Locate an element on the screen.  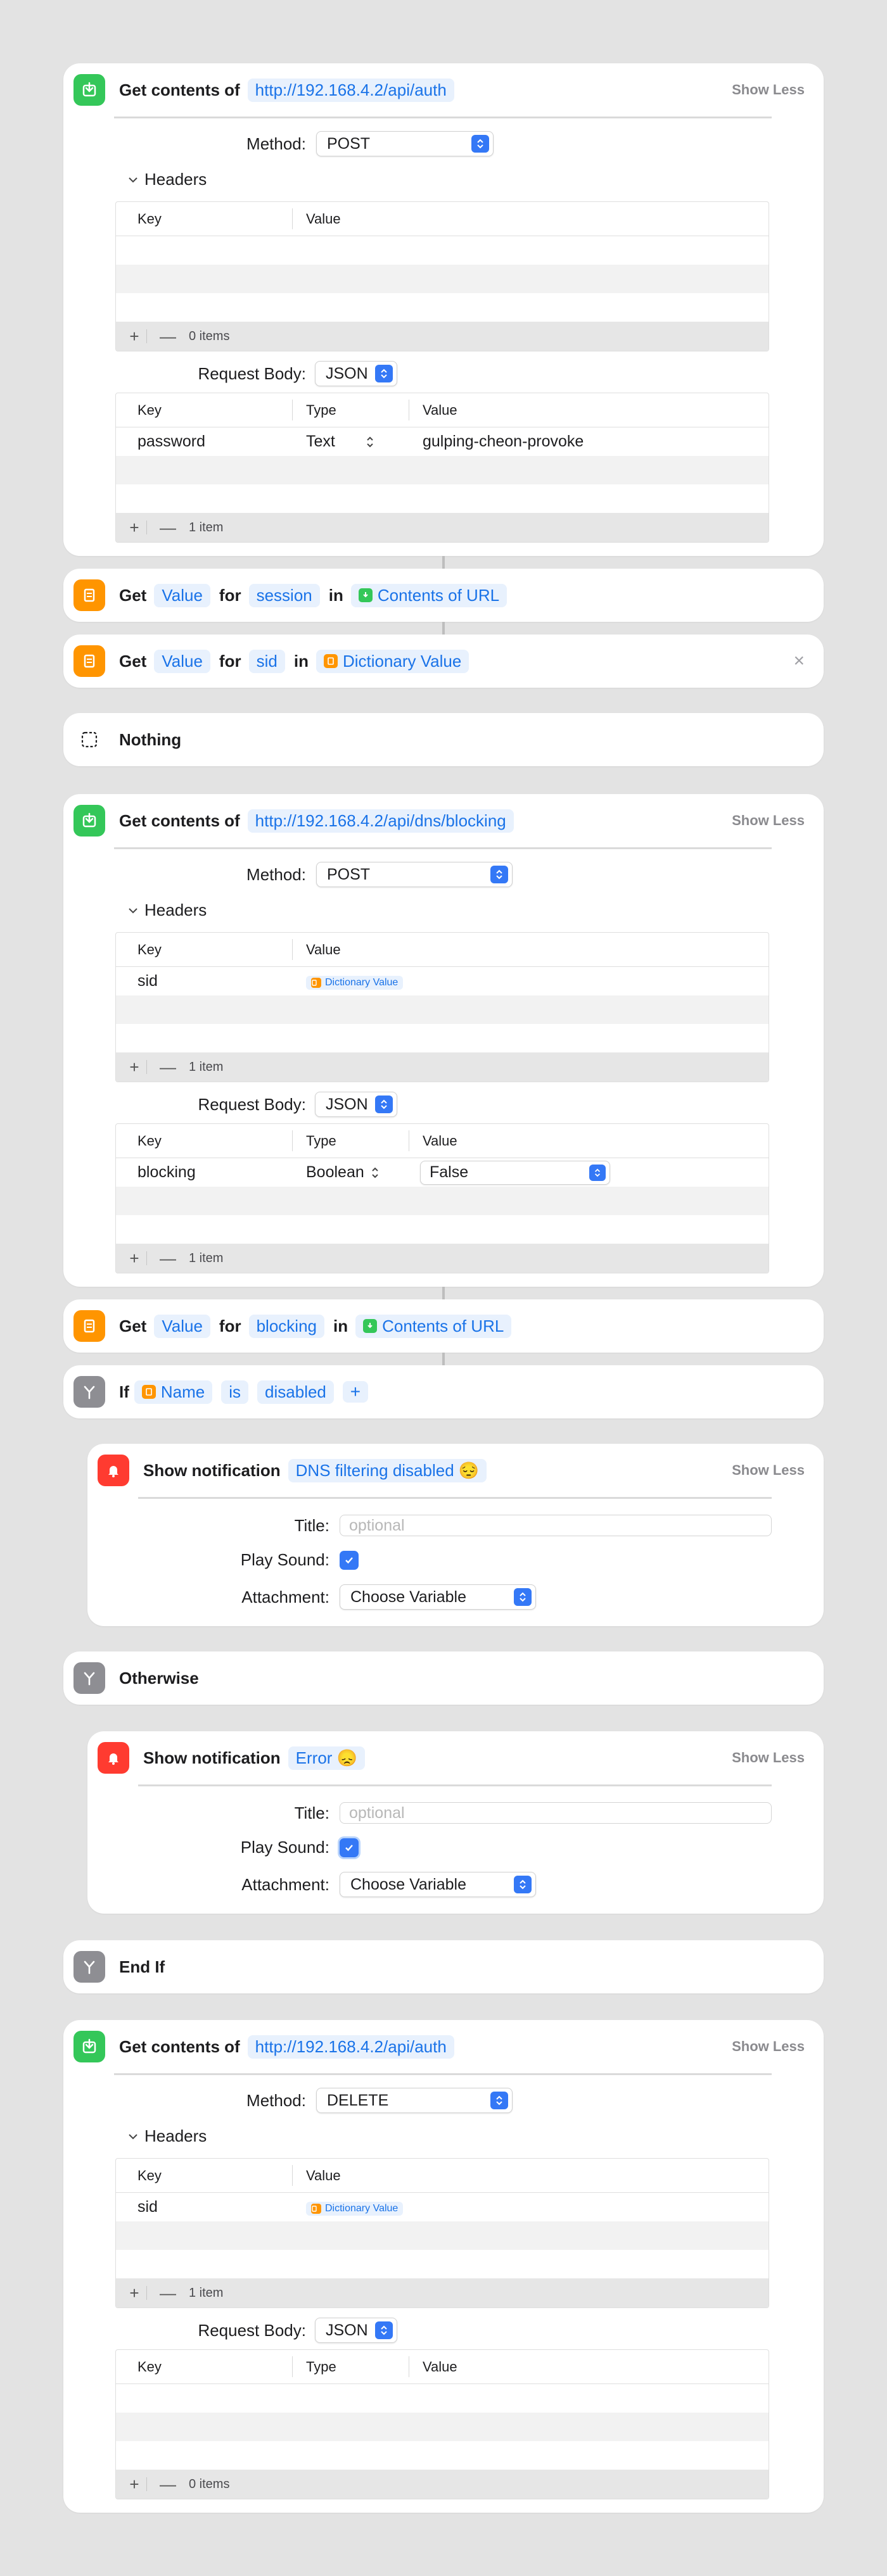
row-type-select: Boolean is located at coordinates (343, 1172).